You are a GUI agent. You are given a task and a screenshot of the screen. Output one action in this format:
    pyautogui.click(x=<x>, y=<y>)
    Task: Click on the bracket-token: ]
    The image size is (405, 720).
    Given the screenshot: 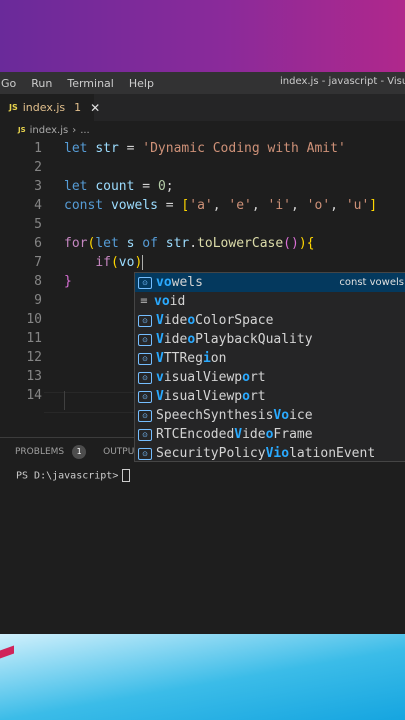 What is the action you would take?
    pyautogui.click(x=373, y=205)
    